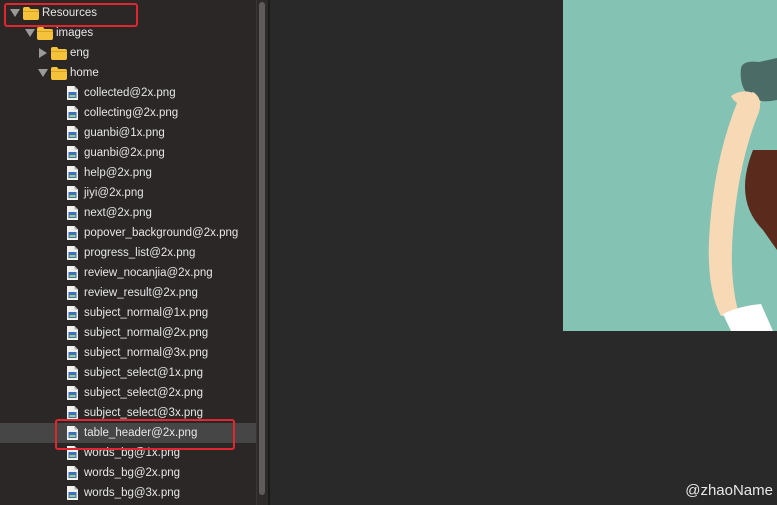 The height and width of the screenshot is (505, 777). I want to click on file-item: subject_select@2x.png, so click(128, 393).